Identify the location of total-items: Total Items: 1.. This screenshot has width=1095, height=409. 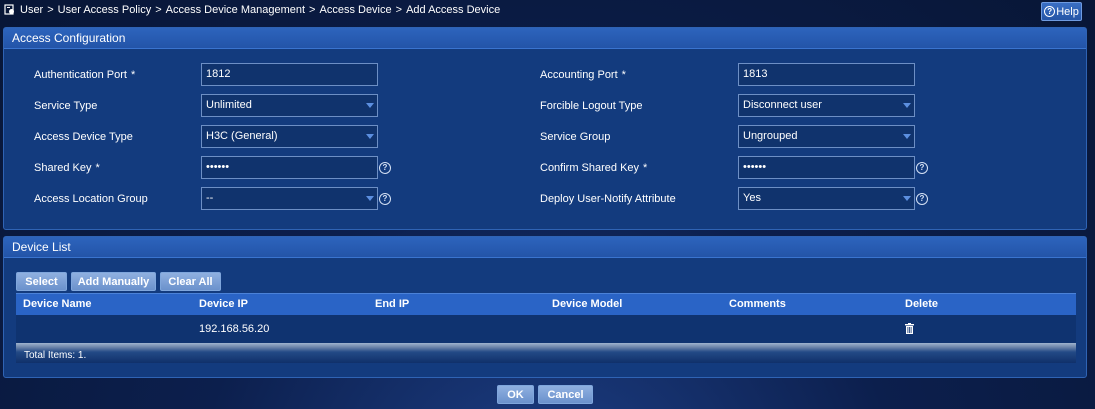
(55, 355).